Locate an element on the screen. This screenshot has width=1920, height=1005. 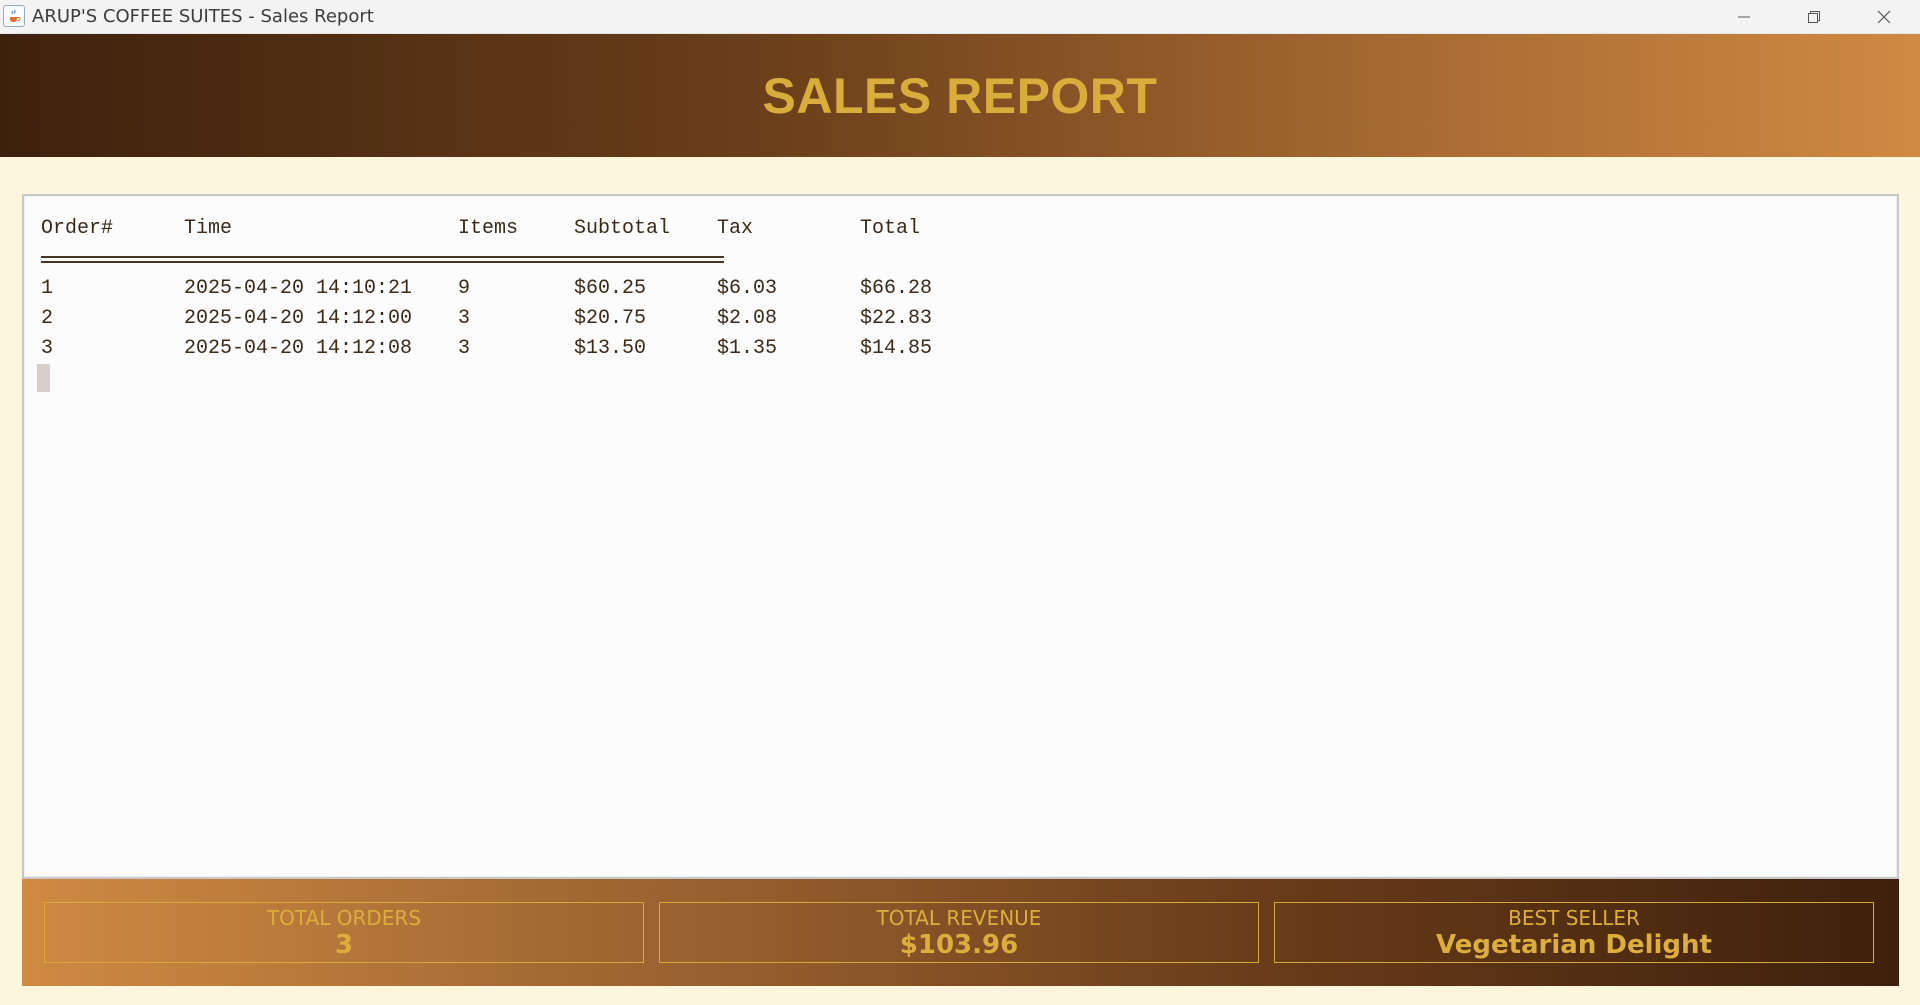
restore-button is located at coordinates (1814, 17).